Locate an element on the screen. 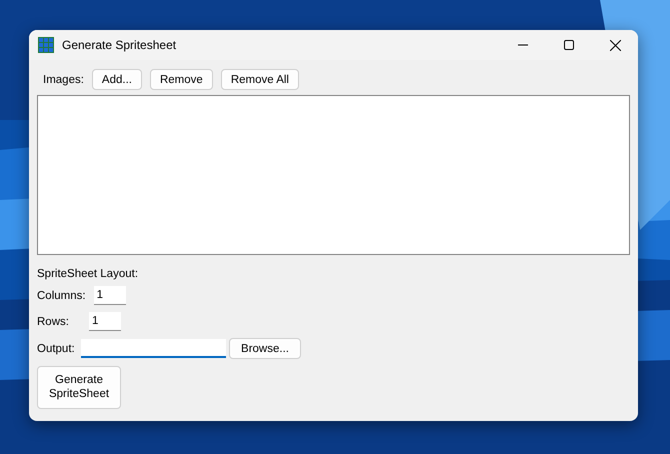 The width and height of the screenshot is (670, 454). field-label: Rows: is located at coordinates (53, 322).